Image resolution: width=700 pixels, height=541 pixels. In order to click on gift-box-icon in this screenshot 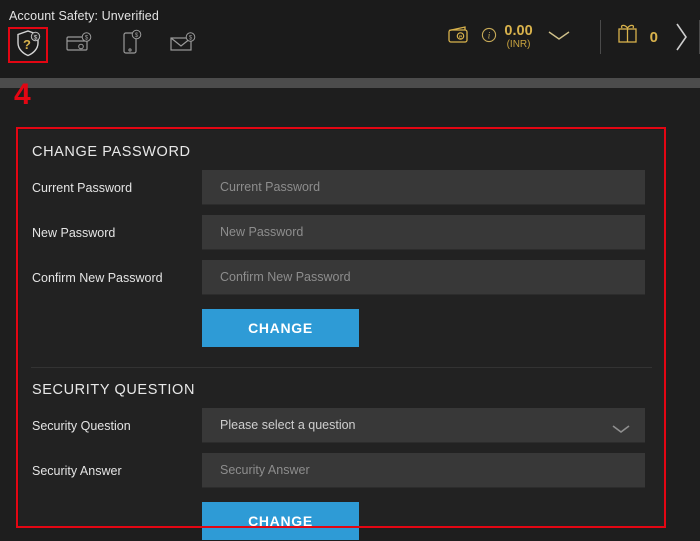, I will do `click(628, 37)`.